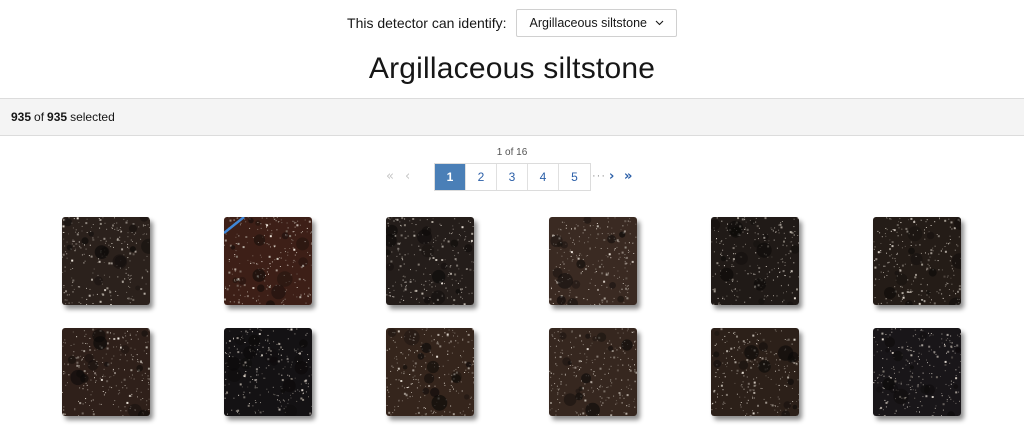 Image resolution: width=1024 pixels, height=430 pixels. What do you see at coordinates (659, 23) in the screenshot?
I see `chevron-down-icon` at bounding box center [659, 23].